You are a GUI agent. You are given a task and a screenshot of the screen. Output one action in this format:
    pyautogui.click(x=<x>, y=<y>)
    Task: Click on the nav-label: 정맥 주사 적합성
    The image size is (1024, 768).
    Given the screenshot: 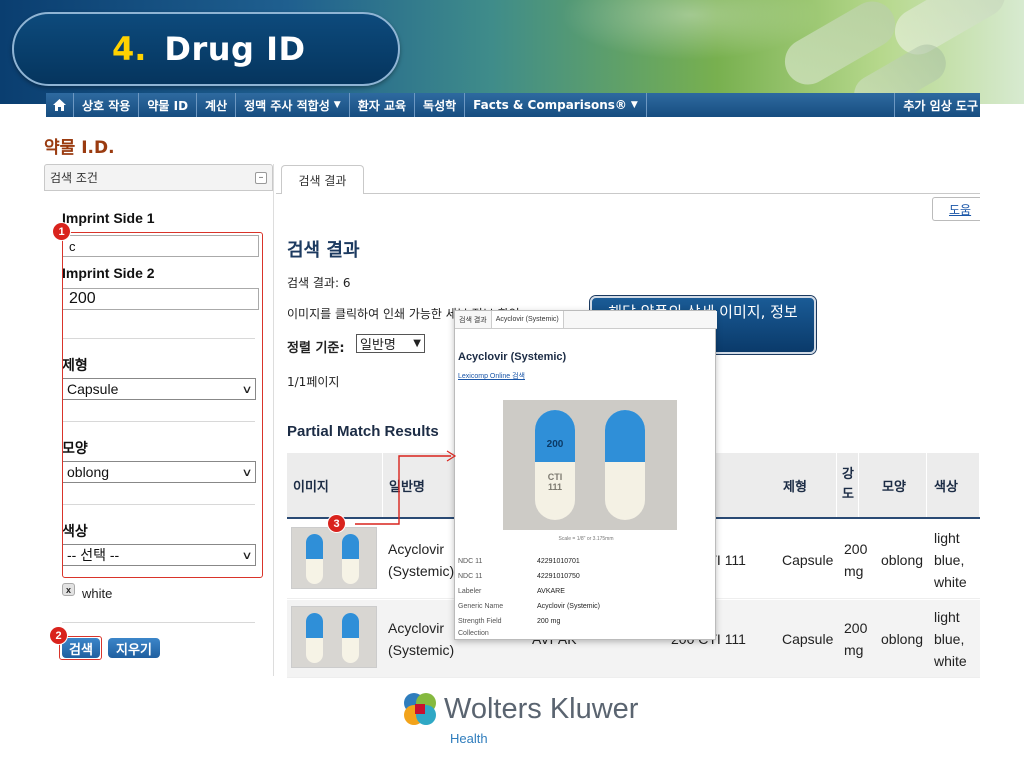 What is the action you would take?
    pyautogui.click(x=287, y=105)
    